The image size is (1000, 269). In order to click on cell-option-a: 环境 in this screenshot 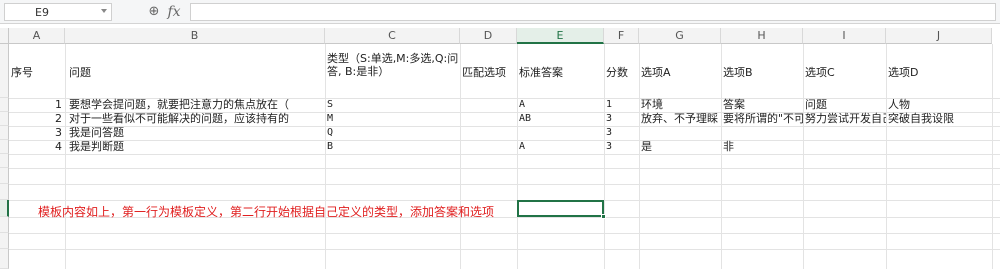, I will do `click(680, 105)`.